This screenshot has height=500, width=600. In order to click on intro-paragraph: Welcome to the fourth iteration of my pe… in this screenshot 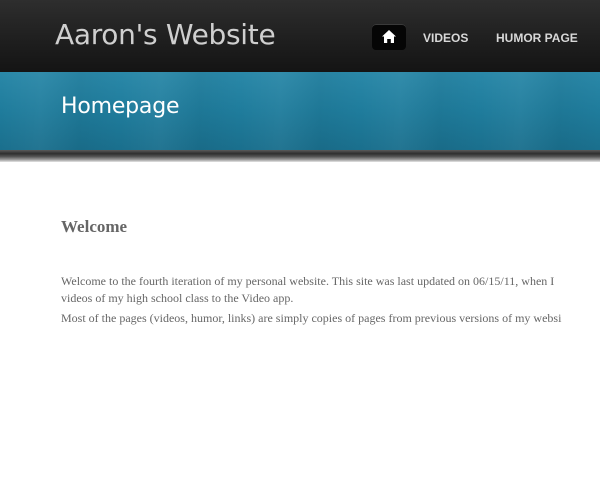, I will do `click(307, 290)`.